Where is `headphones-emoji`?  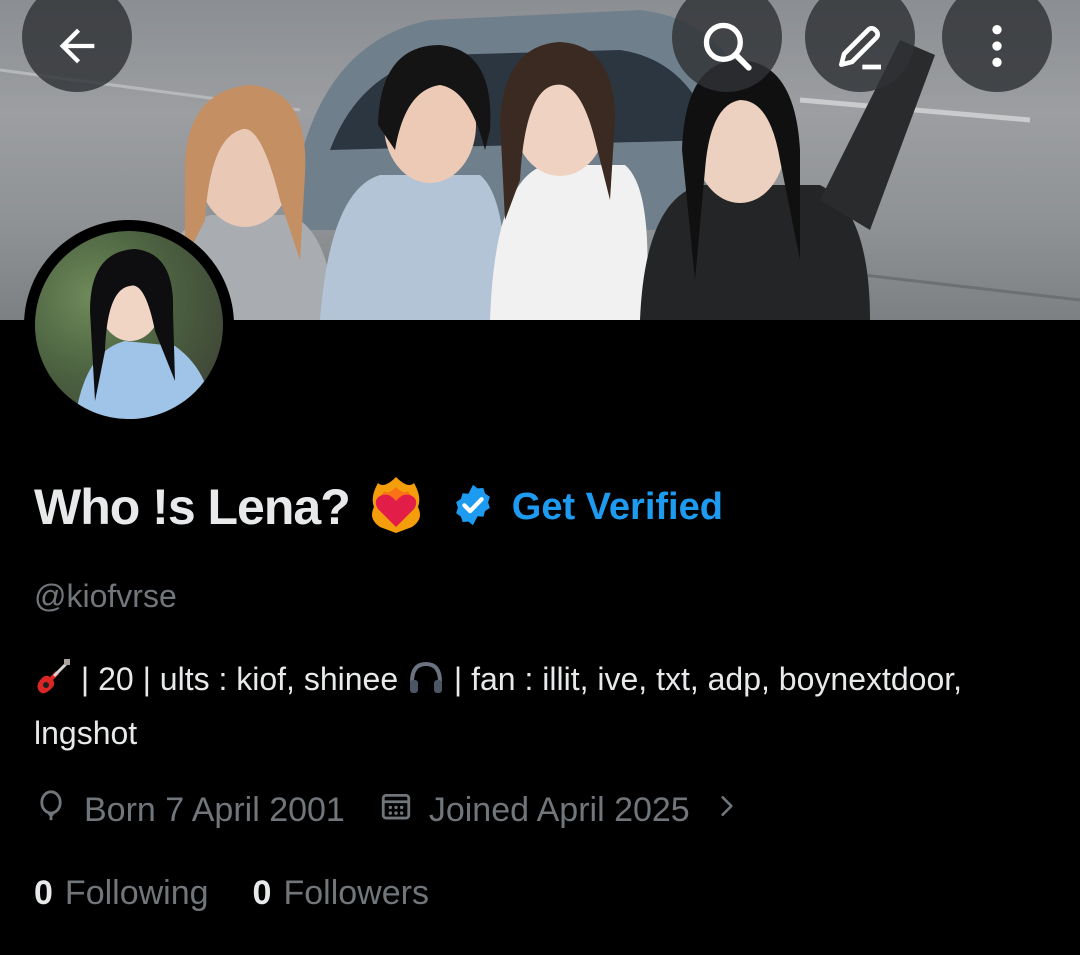
headphones-emoji is located at coordinates (426, 683).